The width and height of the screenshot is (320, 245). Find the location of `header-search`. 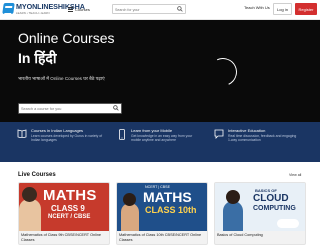

header-search is located at coordinates (149, 9).